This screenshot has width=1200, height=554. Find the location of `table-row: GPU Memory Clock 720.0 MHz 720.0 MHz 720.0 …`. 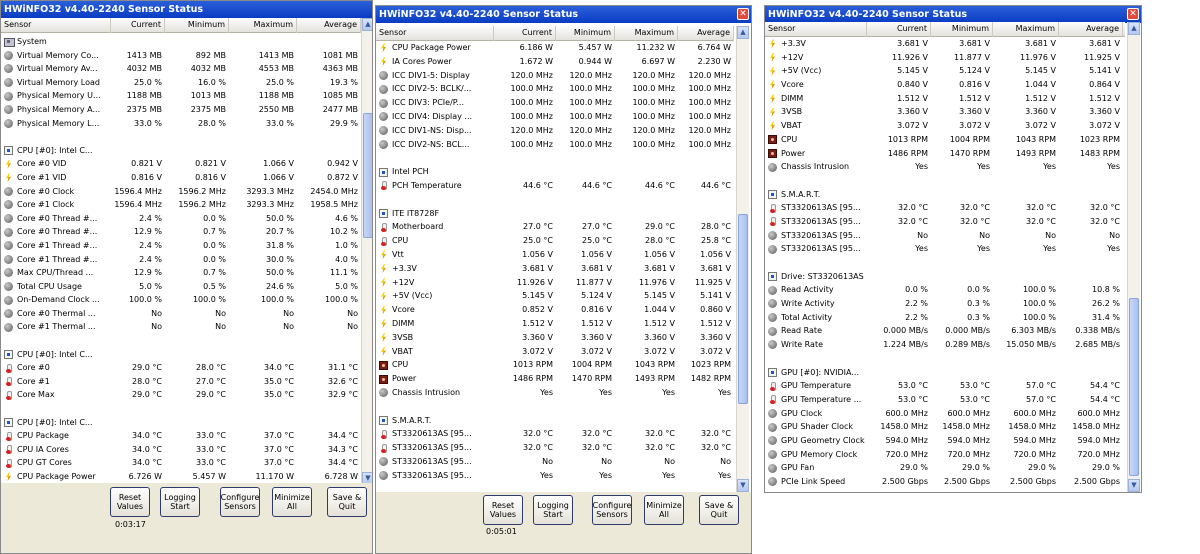

table-row: GPU Memory Clock 720.0 MHz 720.0 MHz 720.0 … is located at coordinates (945, 455).